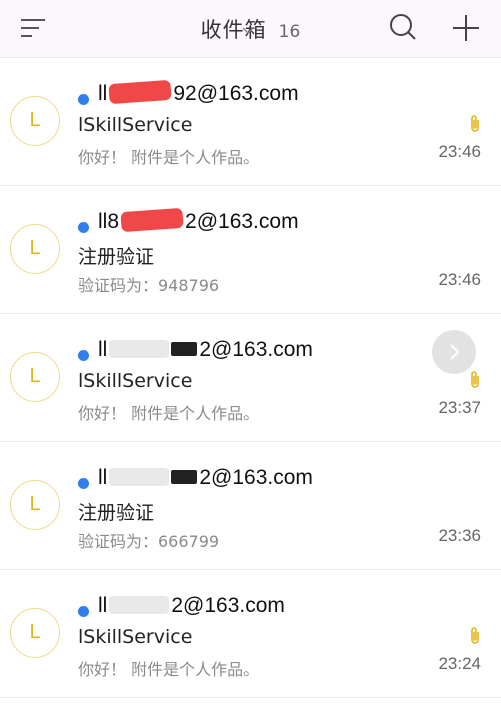 The height and width of the screenshot is (706, 501). What do you see at coordinates (236, 93) in the screenshot?
I see `sender-suffix: 92@163.com` at bounding box center [236, 93].